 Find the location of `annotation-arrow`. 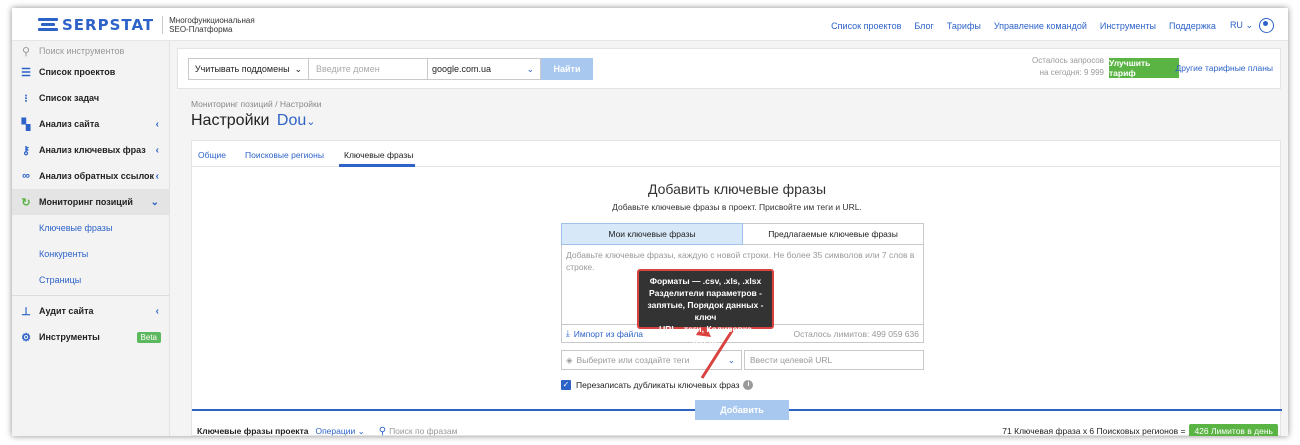

annotation-arrow is located at coordinates (721, 345).